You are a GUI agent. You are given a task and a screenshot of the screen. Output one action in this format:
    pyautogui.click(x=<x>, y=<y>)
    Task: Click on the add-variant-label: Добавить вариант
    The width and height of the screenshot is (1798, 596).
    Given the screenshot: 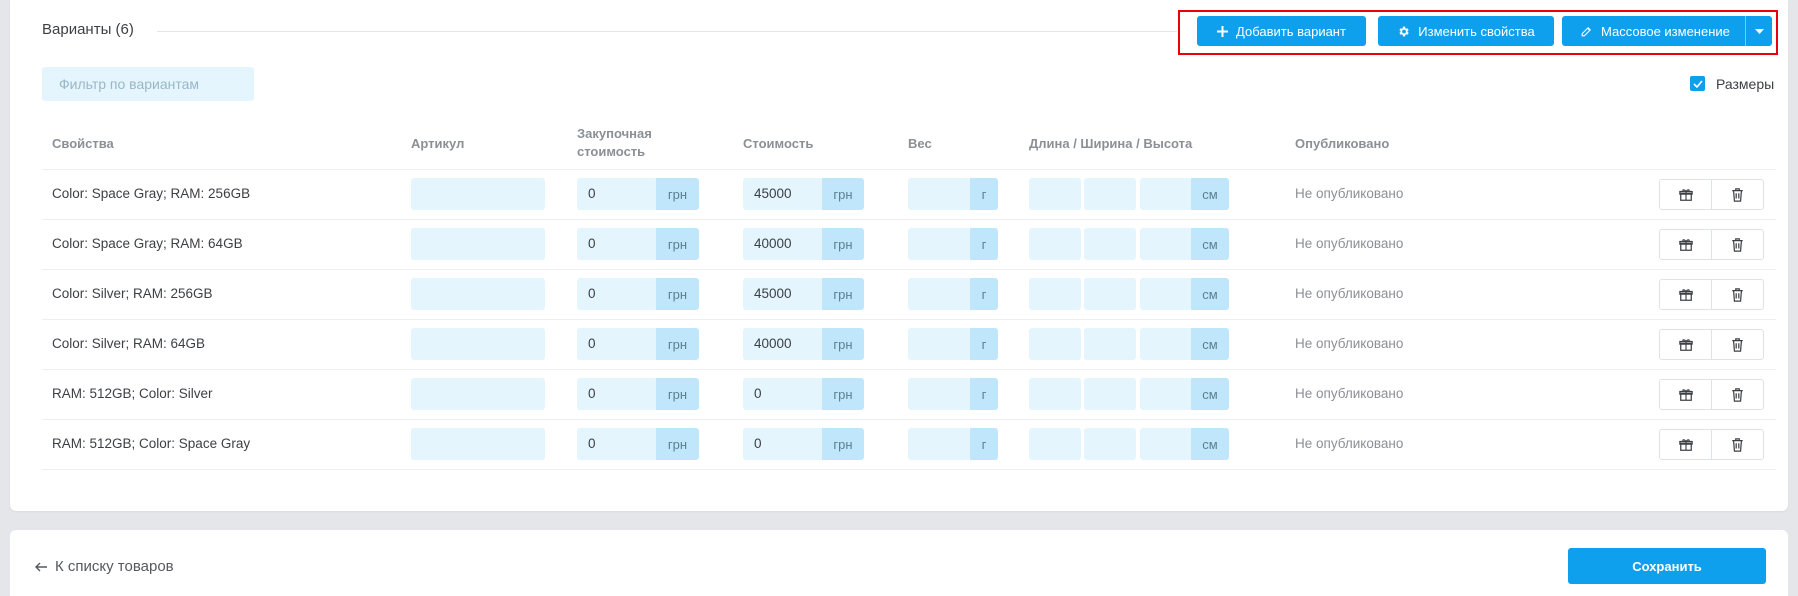 What is the action you would take?
    pyautogui.click(x=1291, y=31)
    